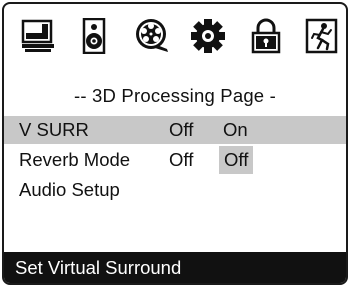 The width and height of the screenshot is (352, 289). What do you see at coordinates (174, 95) in the screenshot?
I see `page-title: -- 3D Processing Page -` at bounding box center [174, 95].